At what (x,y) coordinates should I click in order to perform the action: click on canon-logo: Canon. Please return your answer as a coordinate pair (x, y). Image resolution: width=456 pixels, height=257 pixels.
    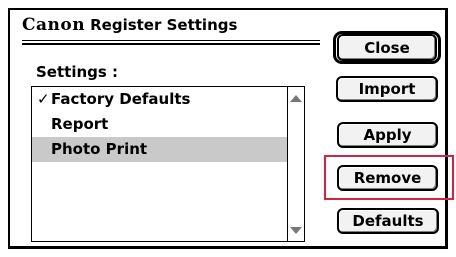
    Looking at the image, I should click on (54, 25).